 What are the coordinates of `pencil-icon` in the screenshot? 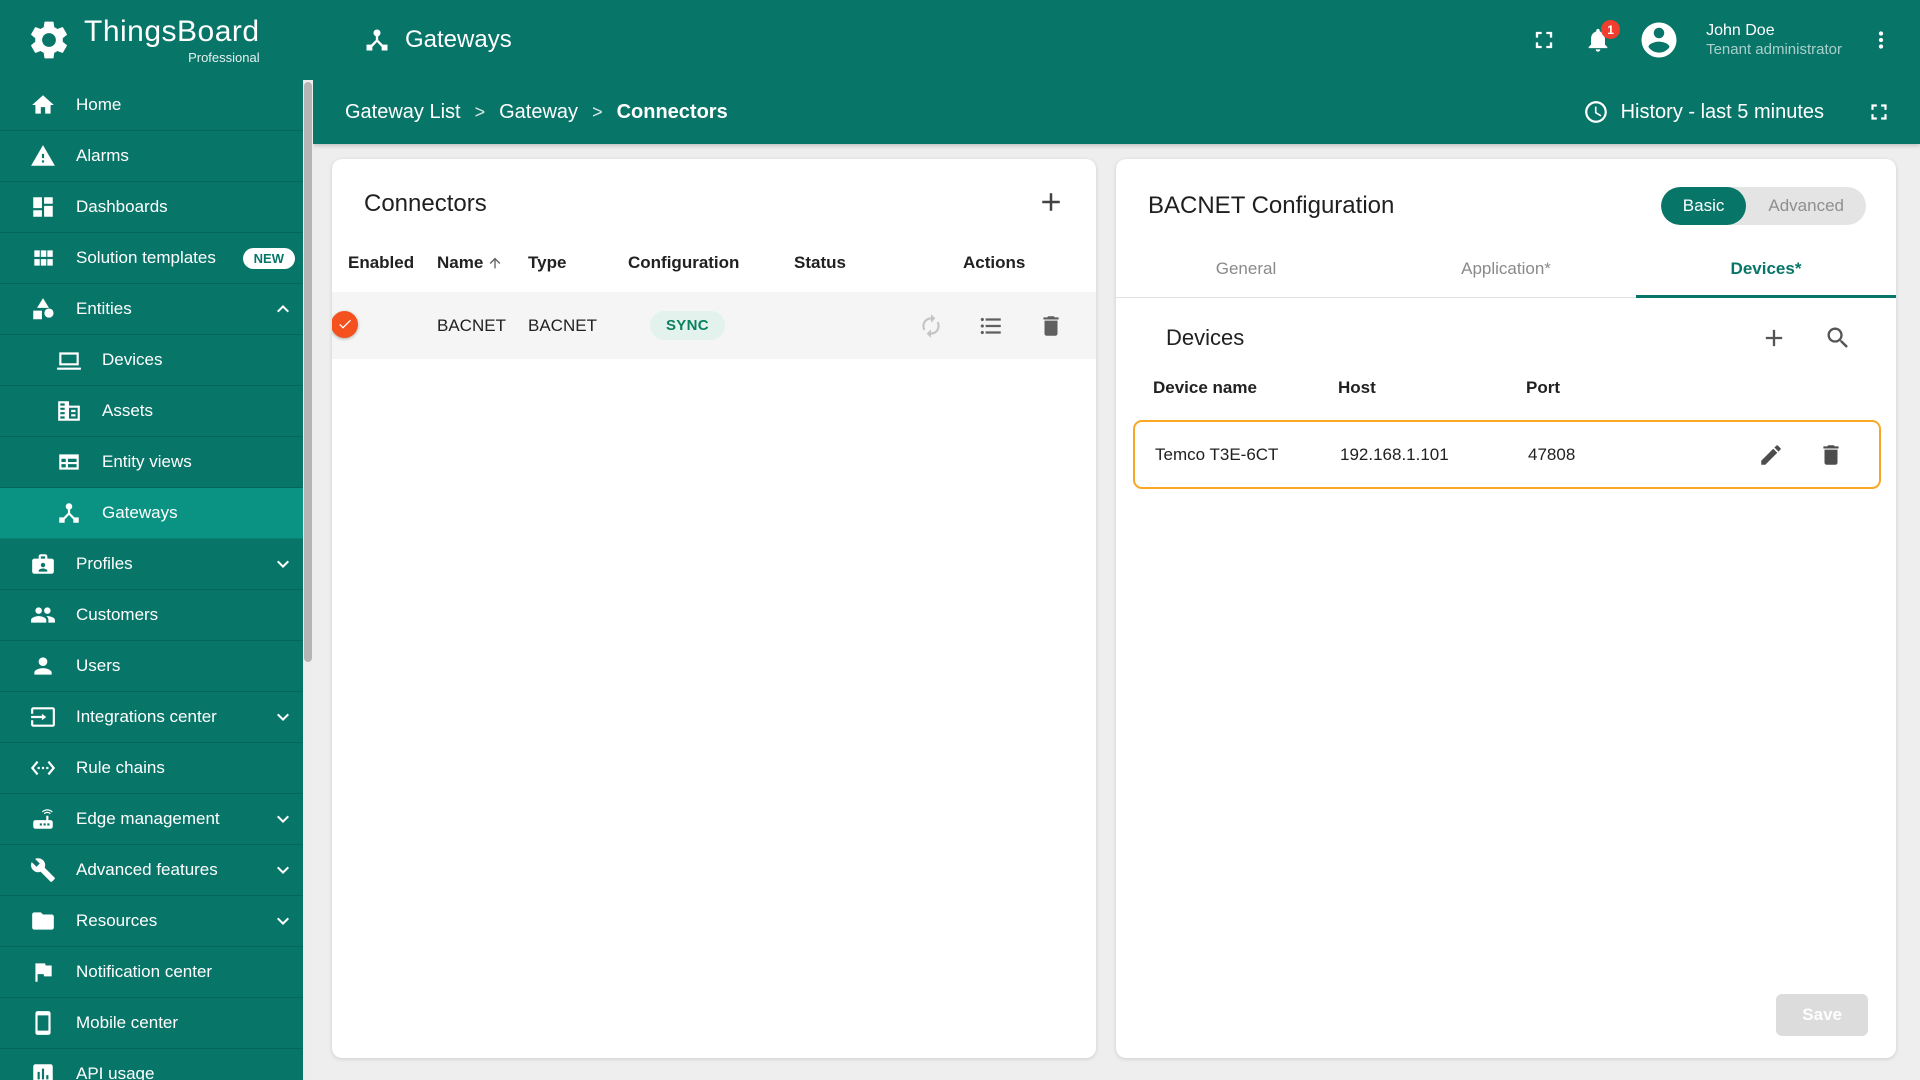 It's located at (1771, 454).